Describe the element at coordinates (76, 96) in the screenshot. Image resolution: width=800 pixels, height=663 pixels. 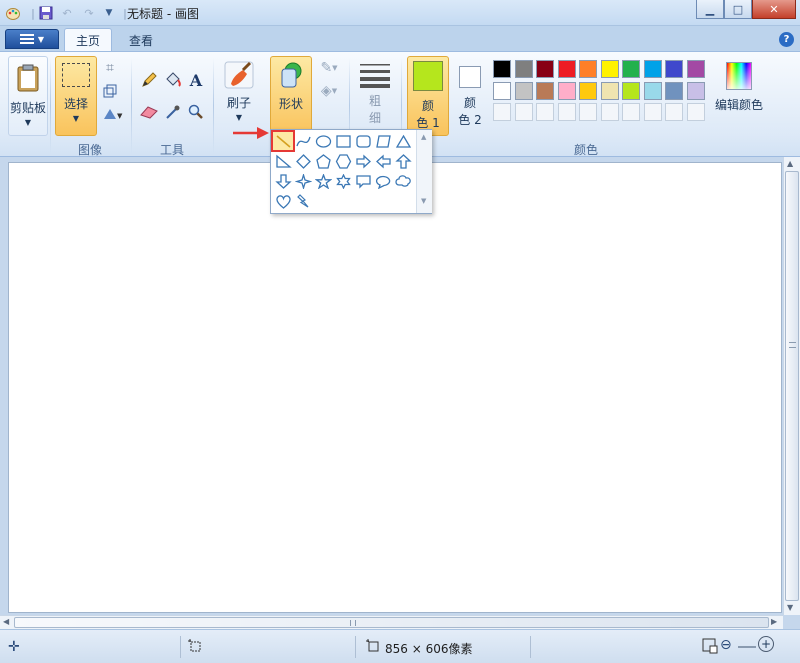
I see `select-button: 选择 ▼` at that location.